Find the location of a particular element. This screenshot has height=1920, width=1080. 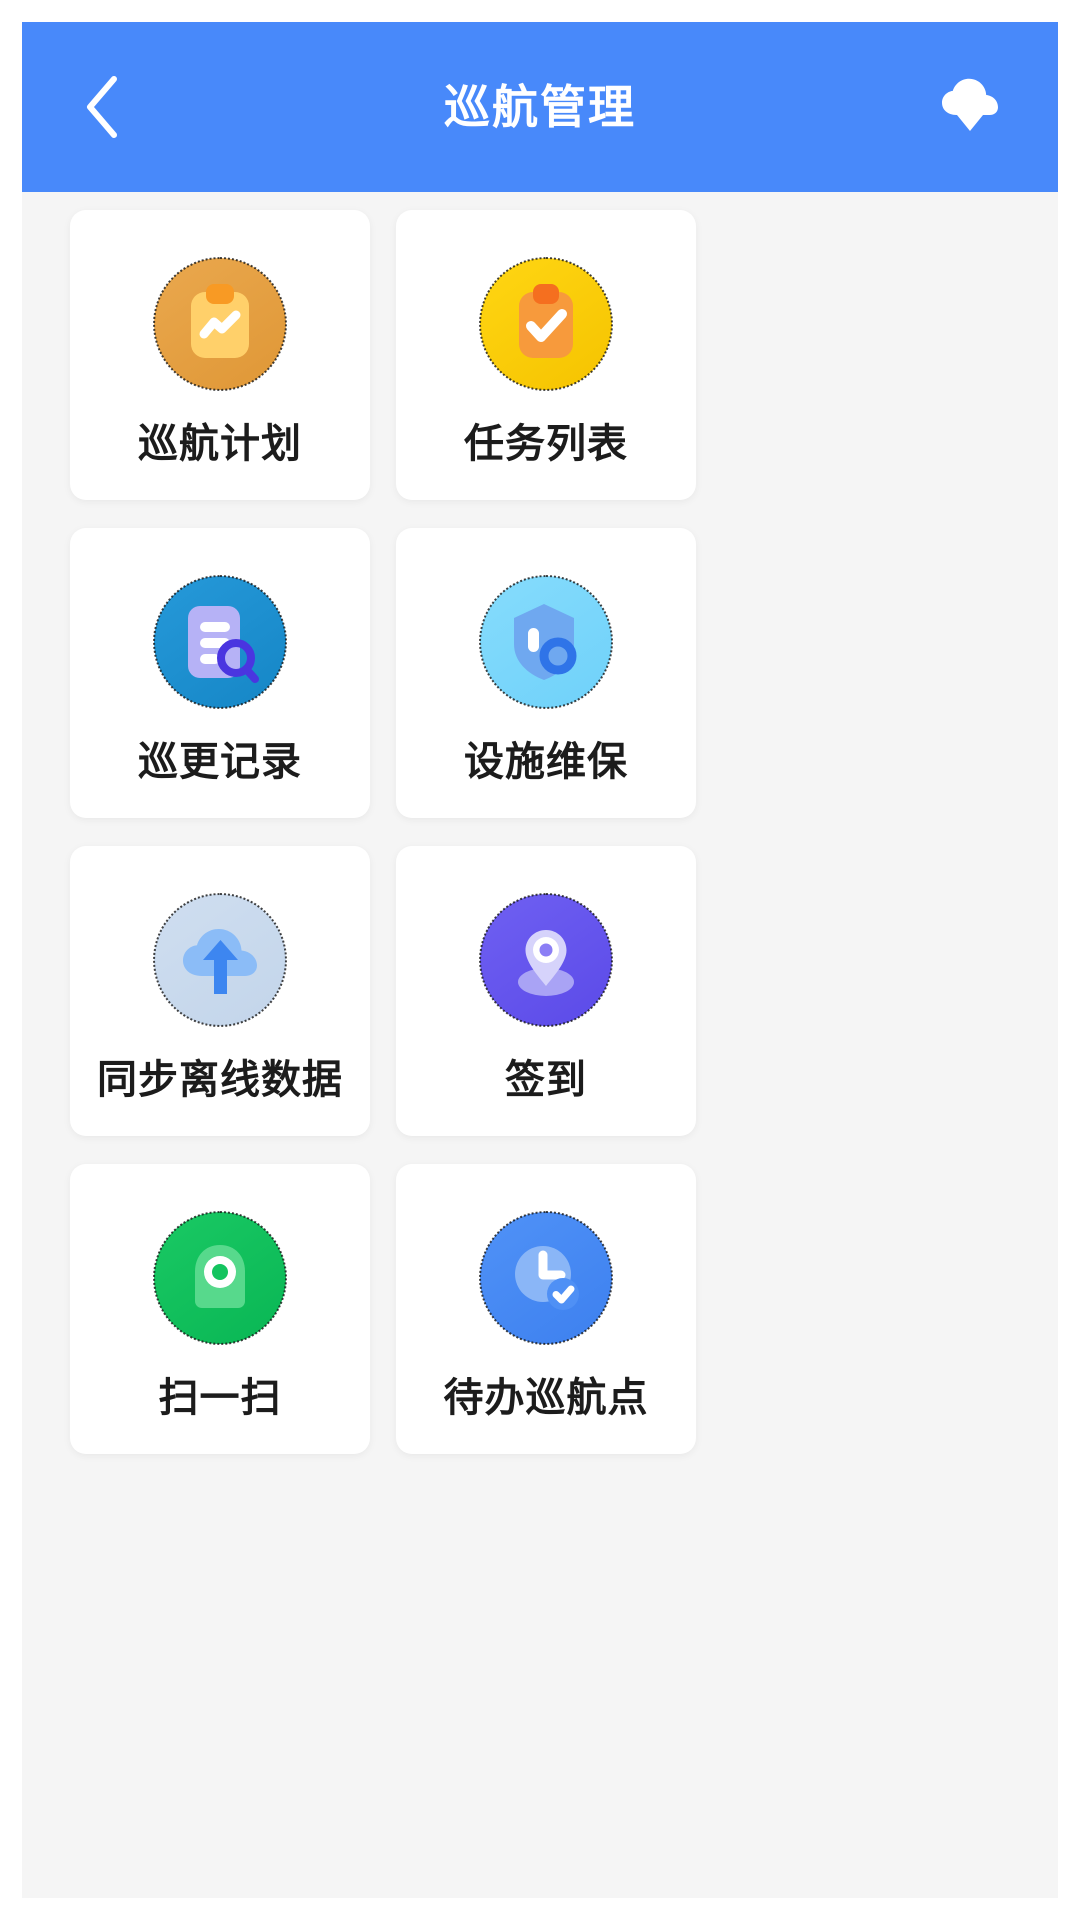

chevron-left-icon is located at coordinates (102, 107).